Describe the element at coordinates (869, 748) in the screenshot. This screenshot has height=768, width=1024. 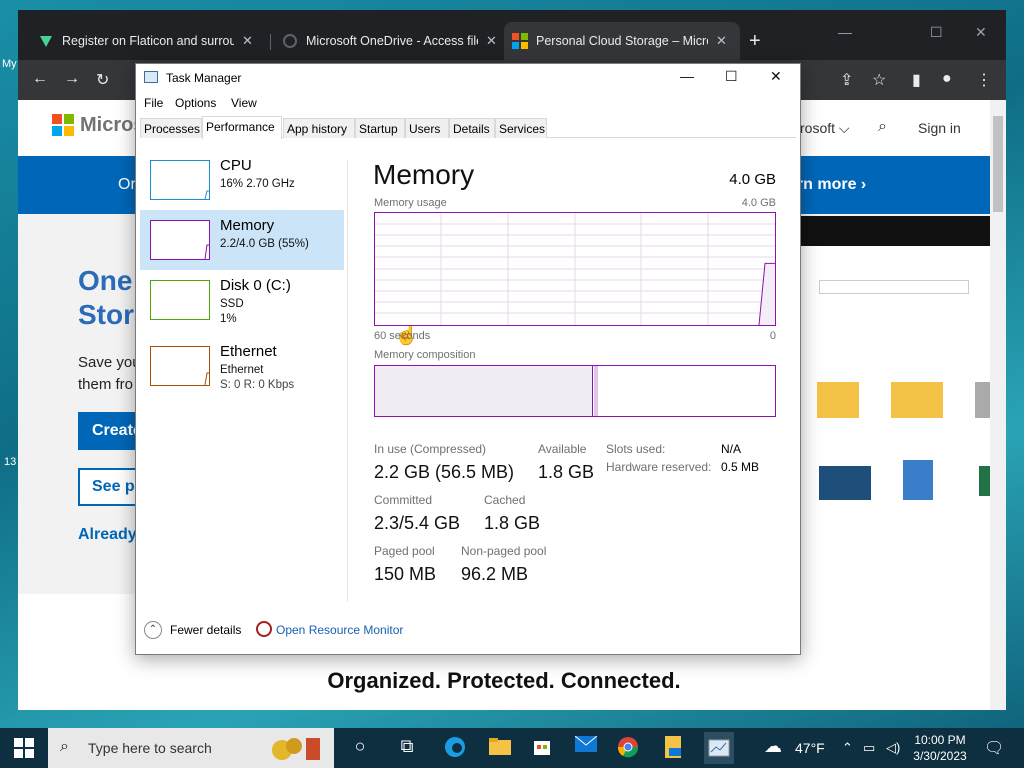
I see `network-icon: ▭` at that location.